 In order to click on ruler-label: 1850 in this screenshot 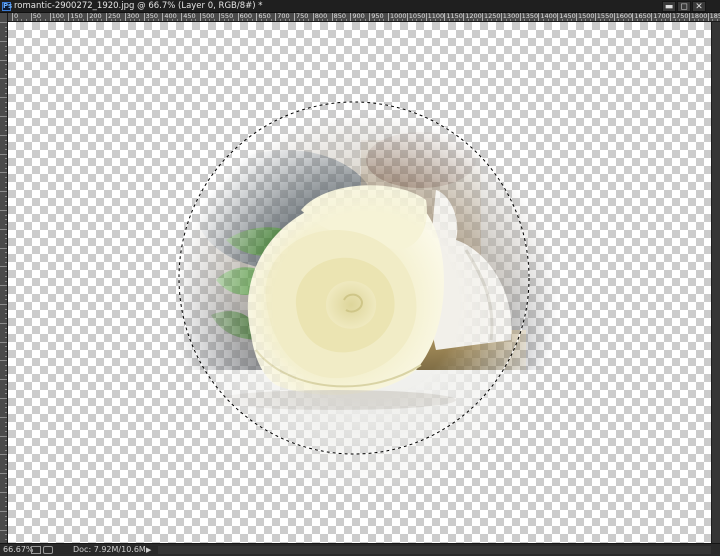, I will do `click(714, 16)`.